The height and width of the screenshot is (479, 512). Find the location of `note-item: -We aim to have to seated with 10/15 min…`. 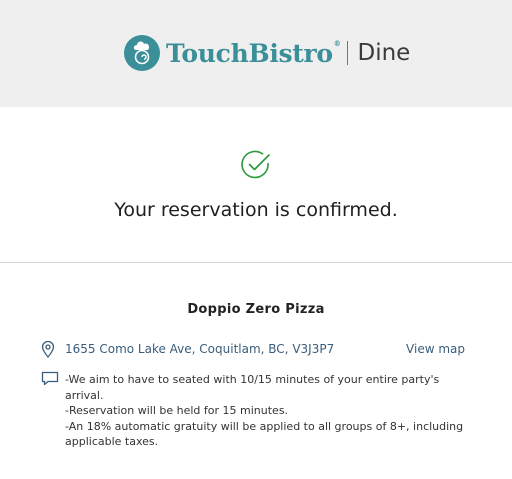

note-item: -We aim to have to seated with 10/15 min… is located at coordinates (252, 387).